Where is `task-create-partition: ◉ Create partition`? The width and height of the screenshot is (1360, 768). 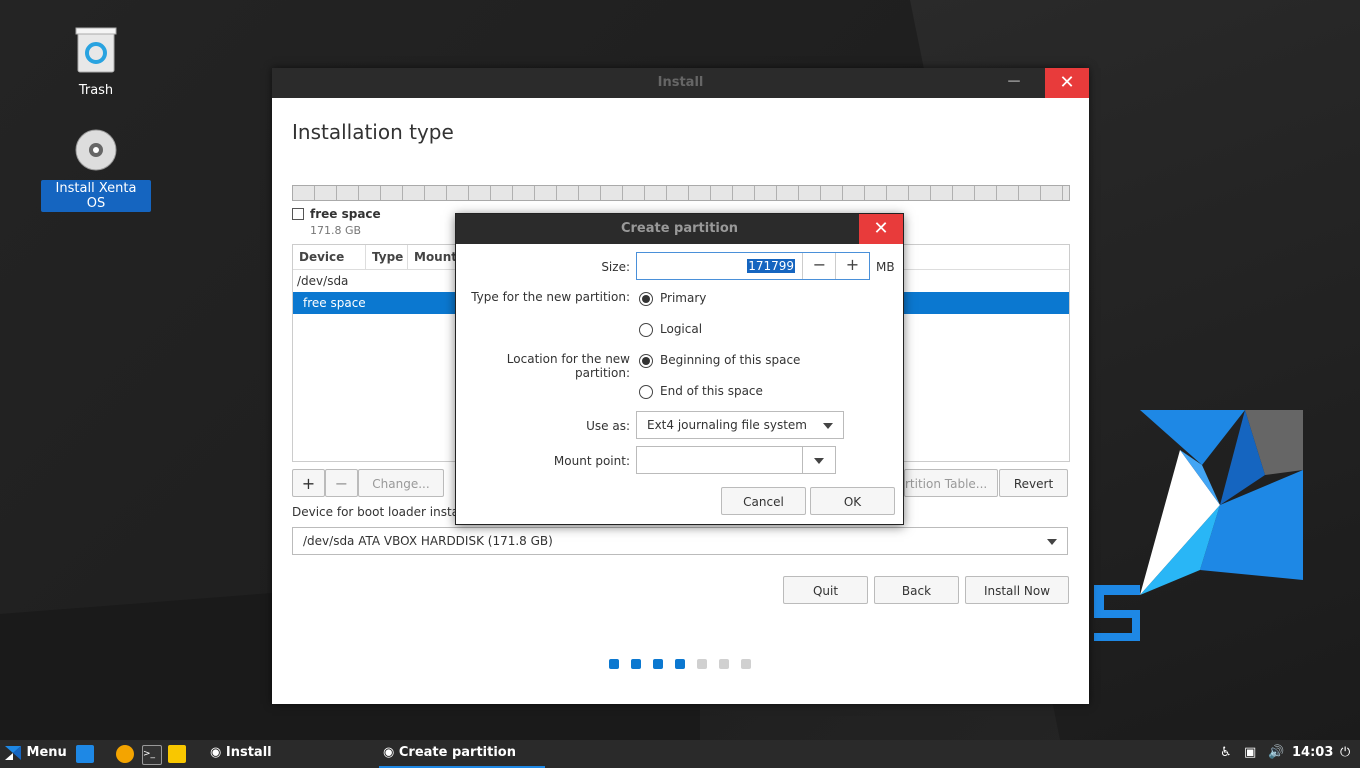
task-create-partition: ◉ Create partition is located at coordinates (462, 754).